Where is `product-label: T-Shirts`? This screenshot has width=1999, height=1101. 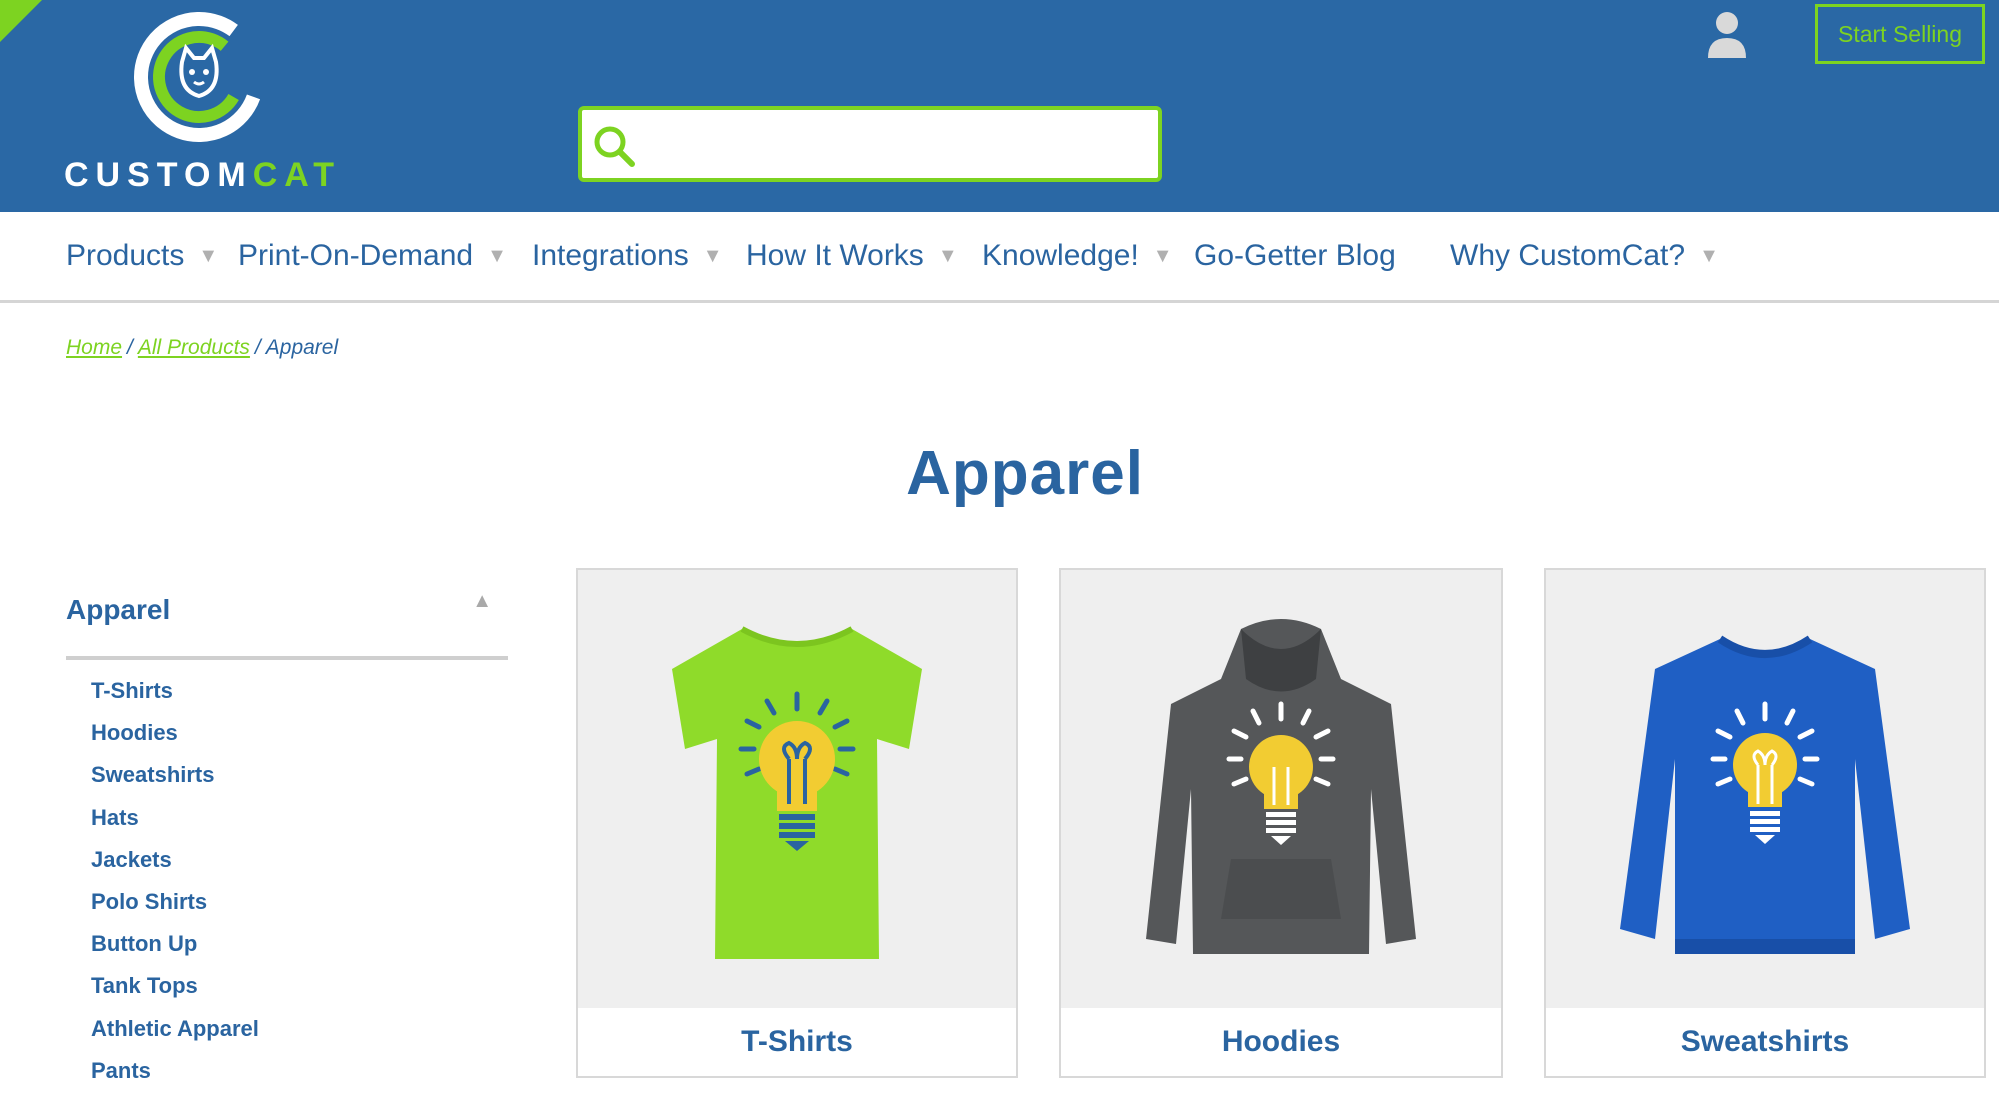 product-label: T-Shirts is located at coordinates (797, 1042).